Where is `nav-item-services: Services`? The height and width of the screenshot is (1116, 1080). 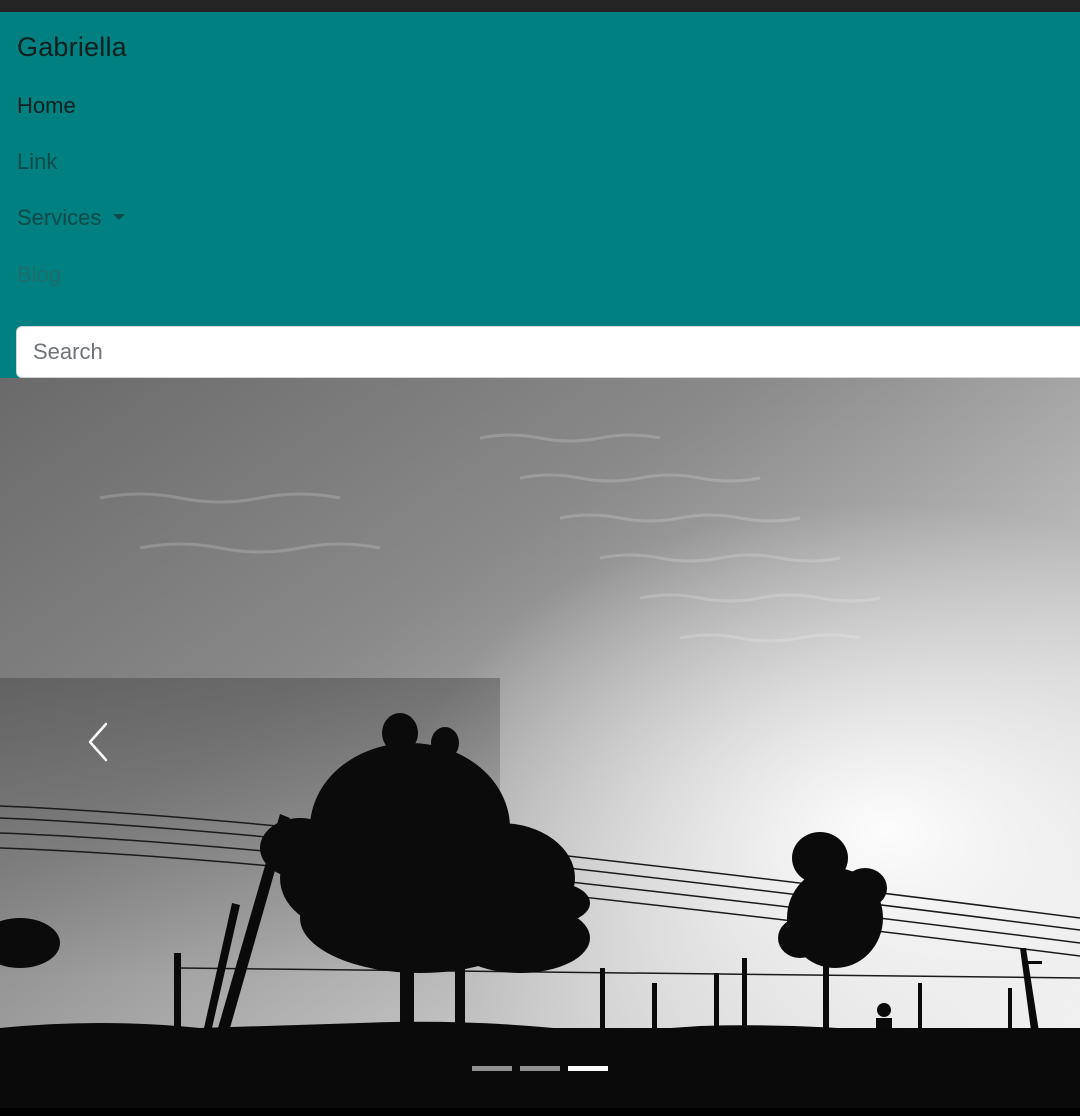 nav-item-services: Services is located at coordinates (71, 218).